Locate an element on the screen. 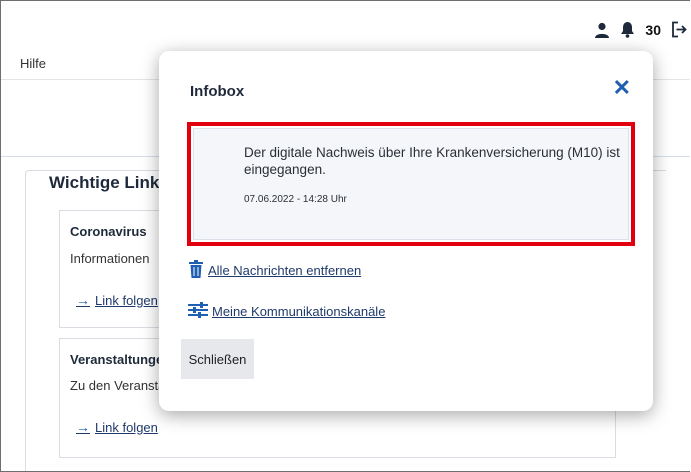  communication-channels-button: Meine Kommunikationskanäle is located at coordinates (286, 311).